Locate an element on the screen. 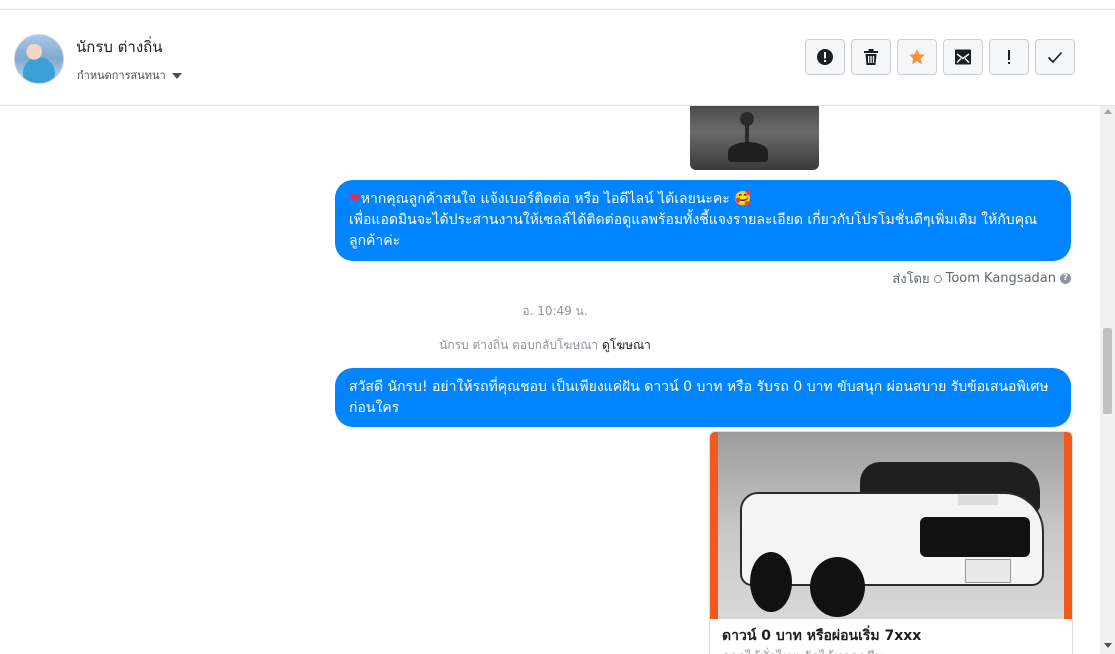 The width and height of the screenshot is (1115, 654). assign-label: กำหนดการสนทนา is located at coordinates (121, 75).